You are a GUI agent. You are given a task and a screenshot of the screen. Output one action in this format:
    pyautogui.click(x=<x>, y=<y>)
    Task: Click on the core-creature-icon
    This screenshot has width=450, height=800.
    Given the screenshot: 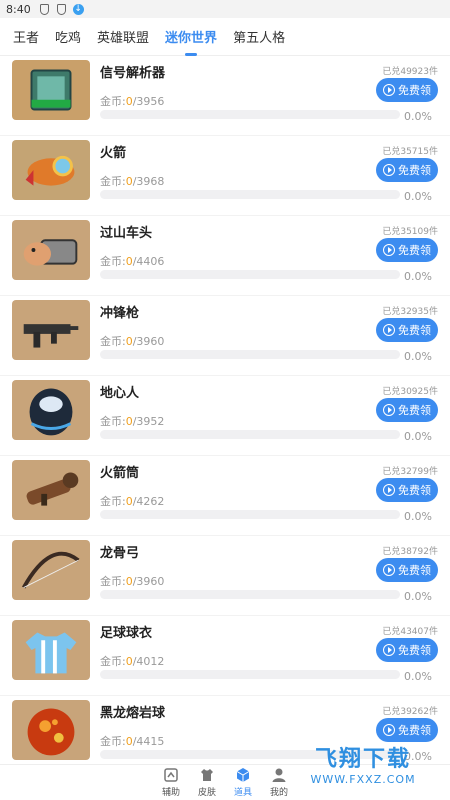 What is the action you would take?
    pyautogui.click(x=51, y=410)
    